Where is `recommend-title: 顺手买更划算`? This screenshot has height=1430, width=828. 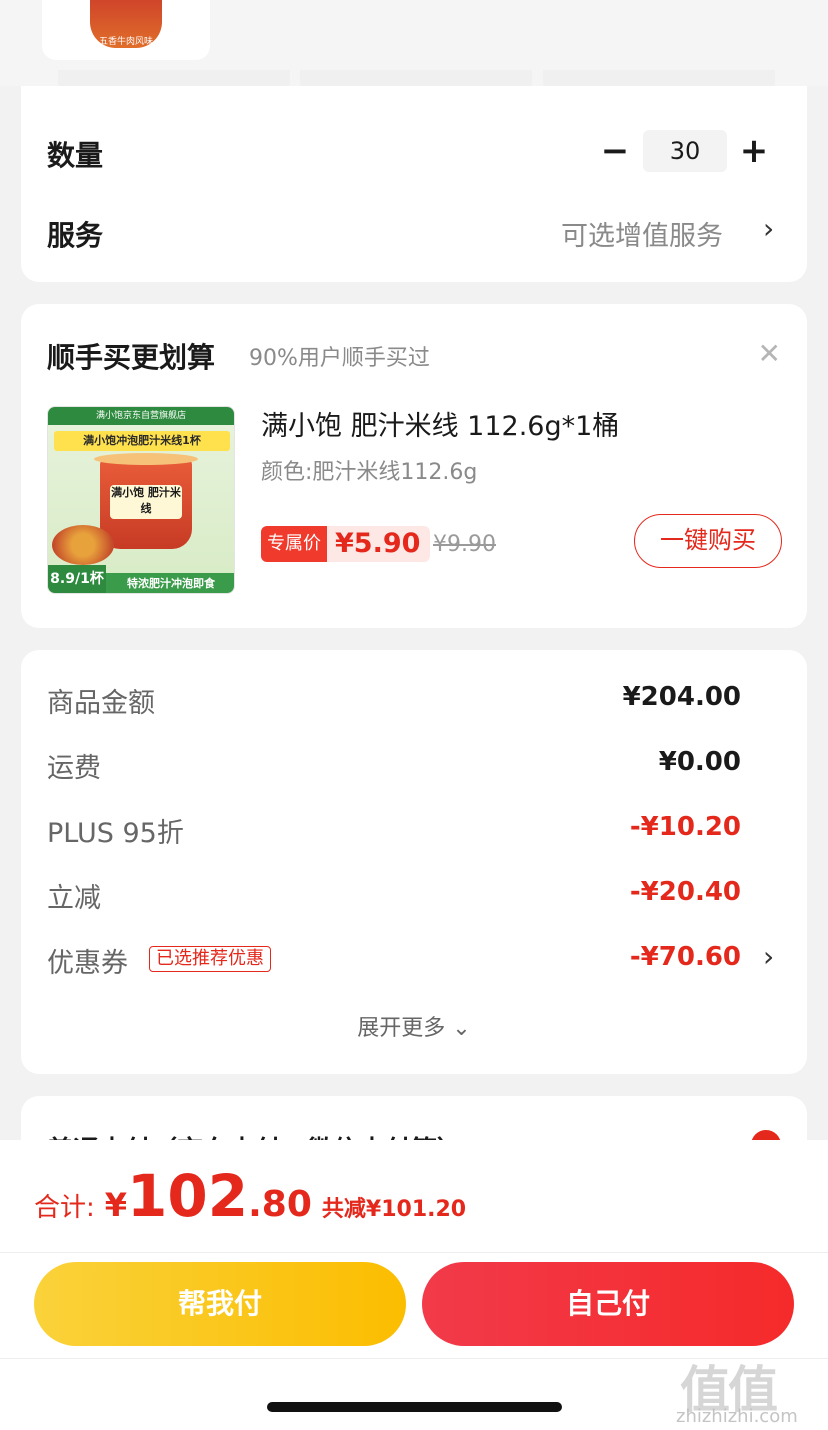
recommend-title: 顺手买更划算 is located at coordinates (131, 357).